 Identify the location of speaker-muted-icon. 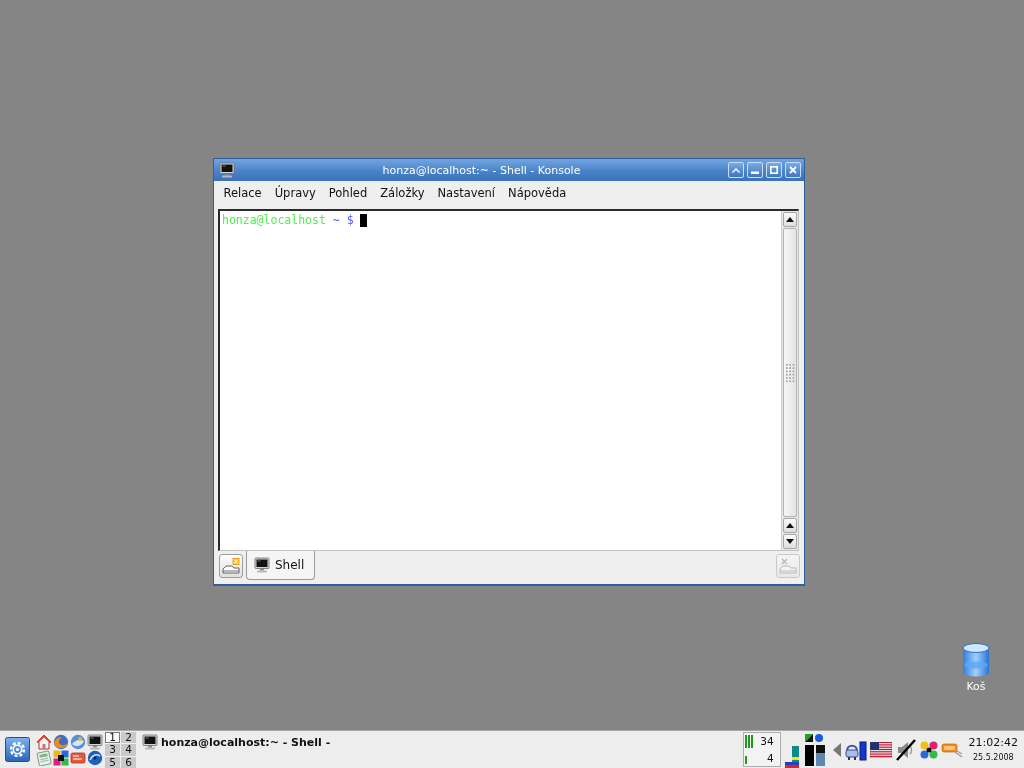
(905, 749).